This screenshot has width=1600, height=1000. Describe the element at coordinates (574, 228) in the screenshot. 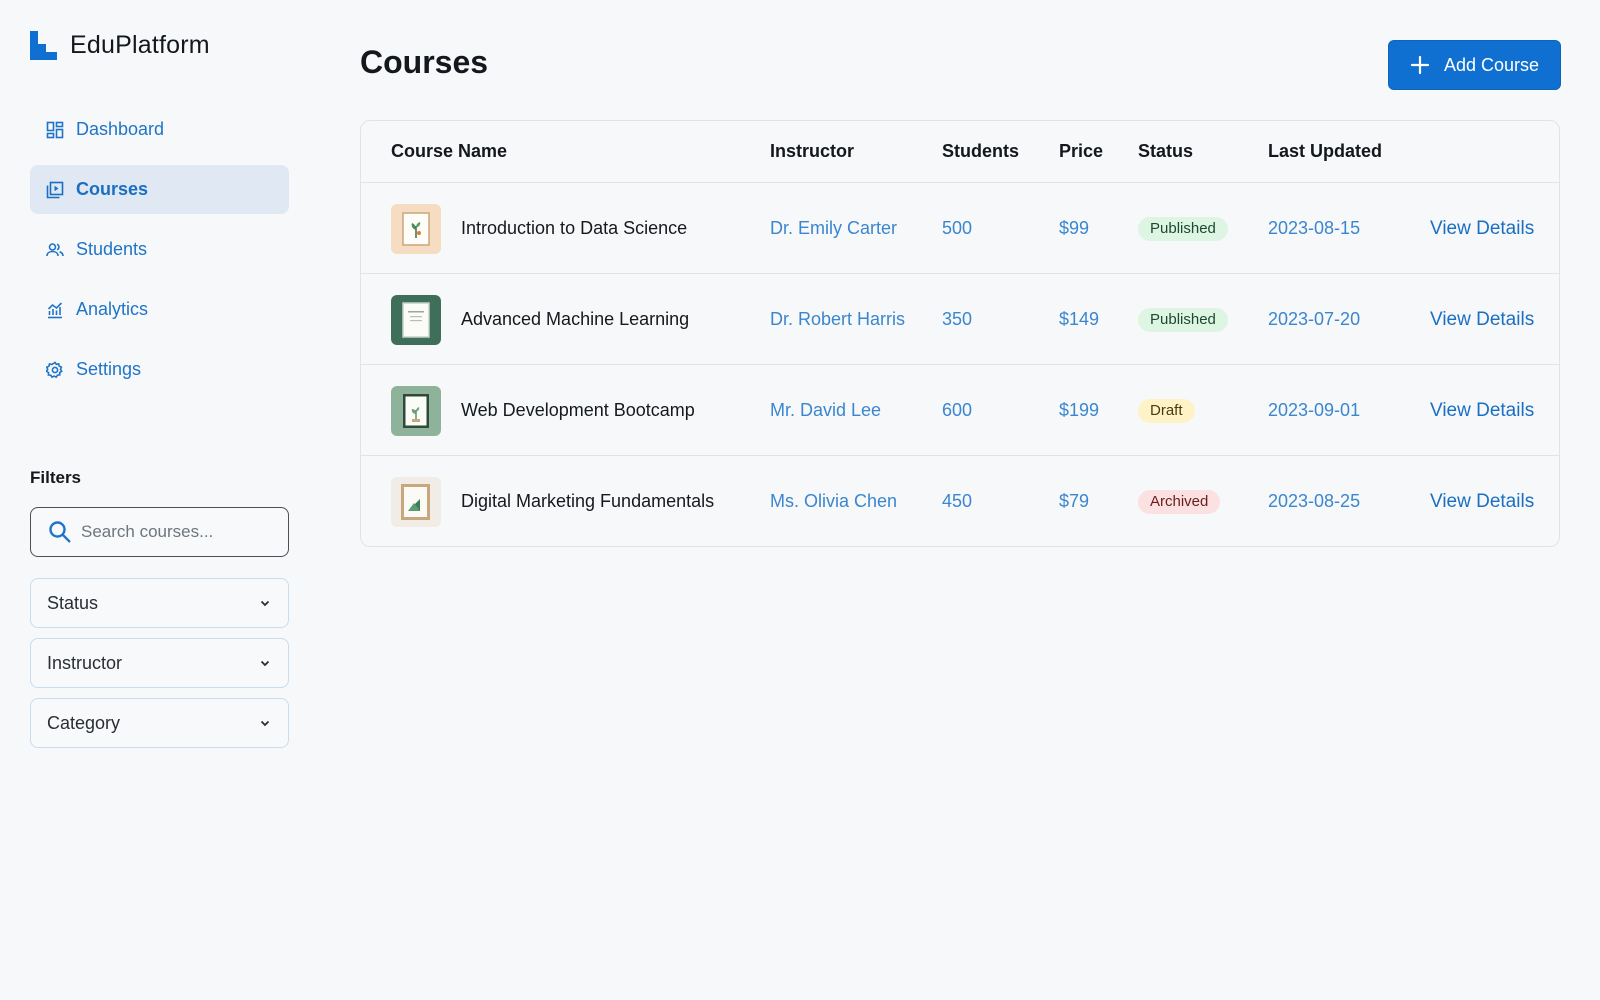

I see `course-name: Introduction to Data Science` at that location.